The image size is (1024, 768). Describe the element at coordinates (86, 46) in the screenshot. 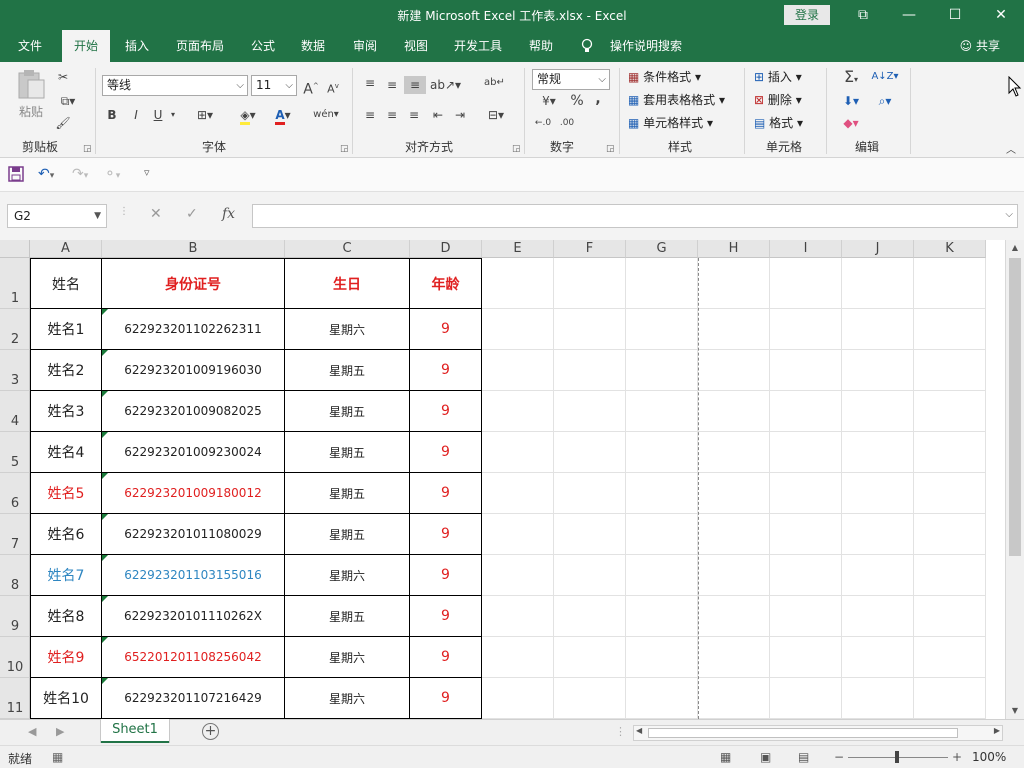

I see `tab-home: 开始` at that location.